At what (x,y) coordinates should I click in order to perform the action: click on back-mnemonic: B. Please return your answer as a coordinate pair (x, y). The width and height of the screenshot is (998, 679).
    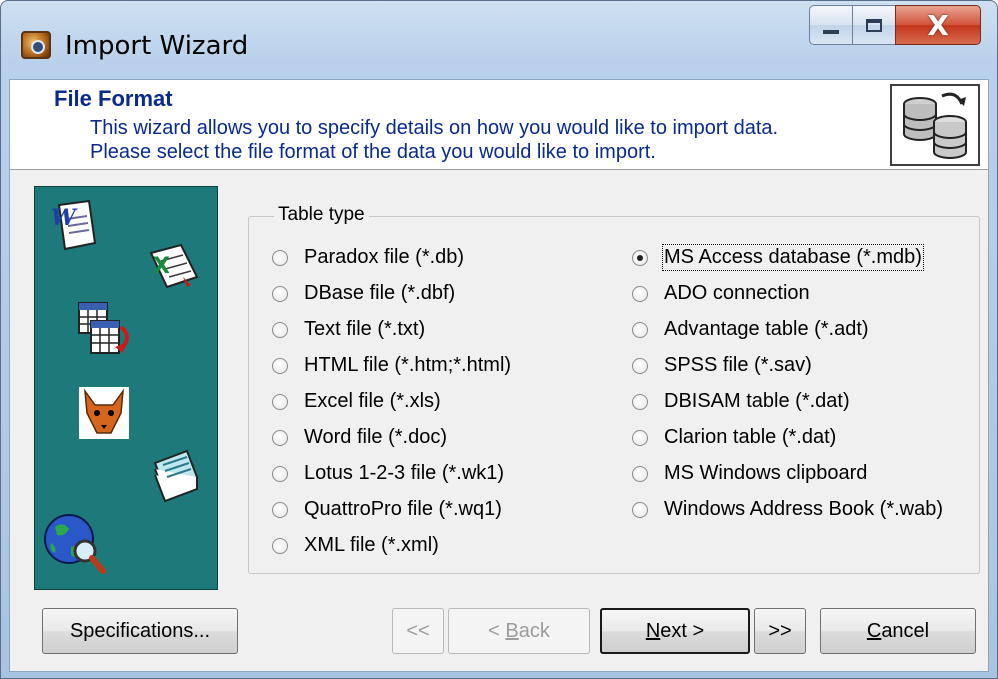
    Looking at the image, I should click on (512, 630).